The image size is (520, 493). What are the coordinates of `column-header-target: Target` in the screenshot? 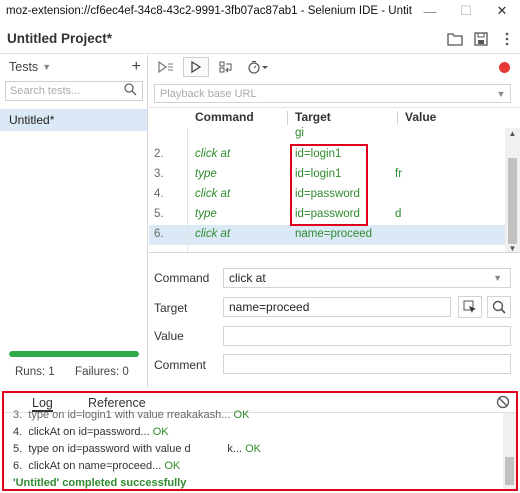 It's located at (313, 117).